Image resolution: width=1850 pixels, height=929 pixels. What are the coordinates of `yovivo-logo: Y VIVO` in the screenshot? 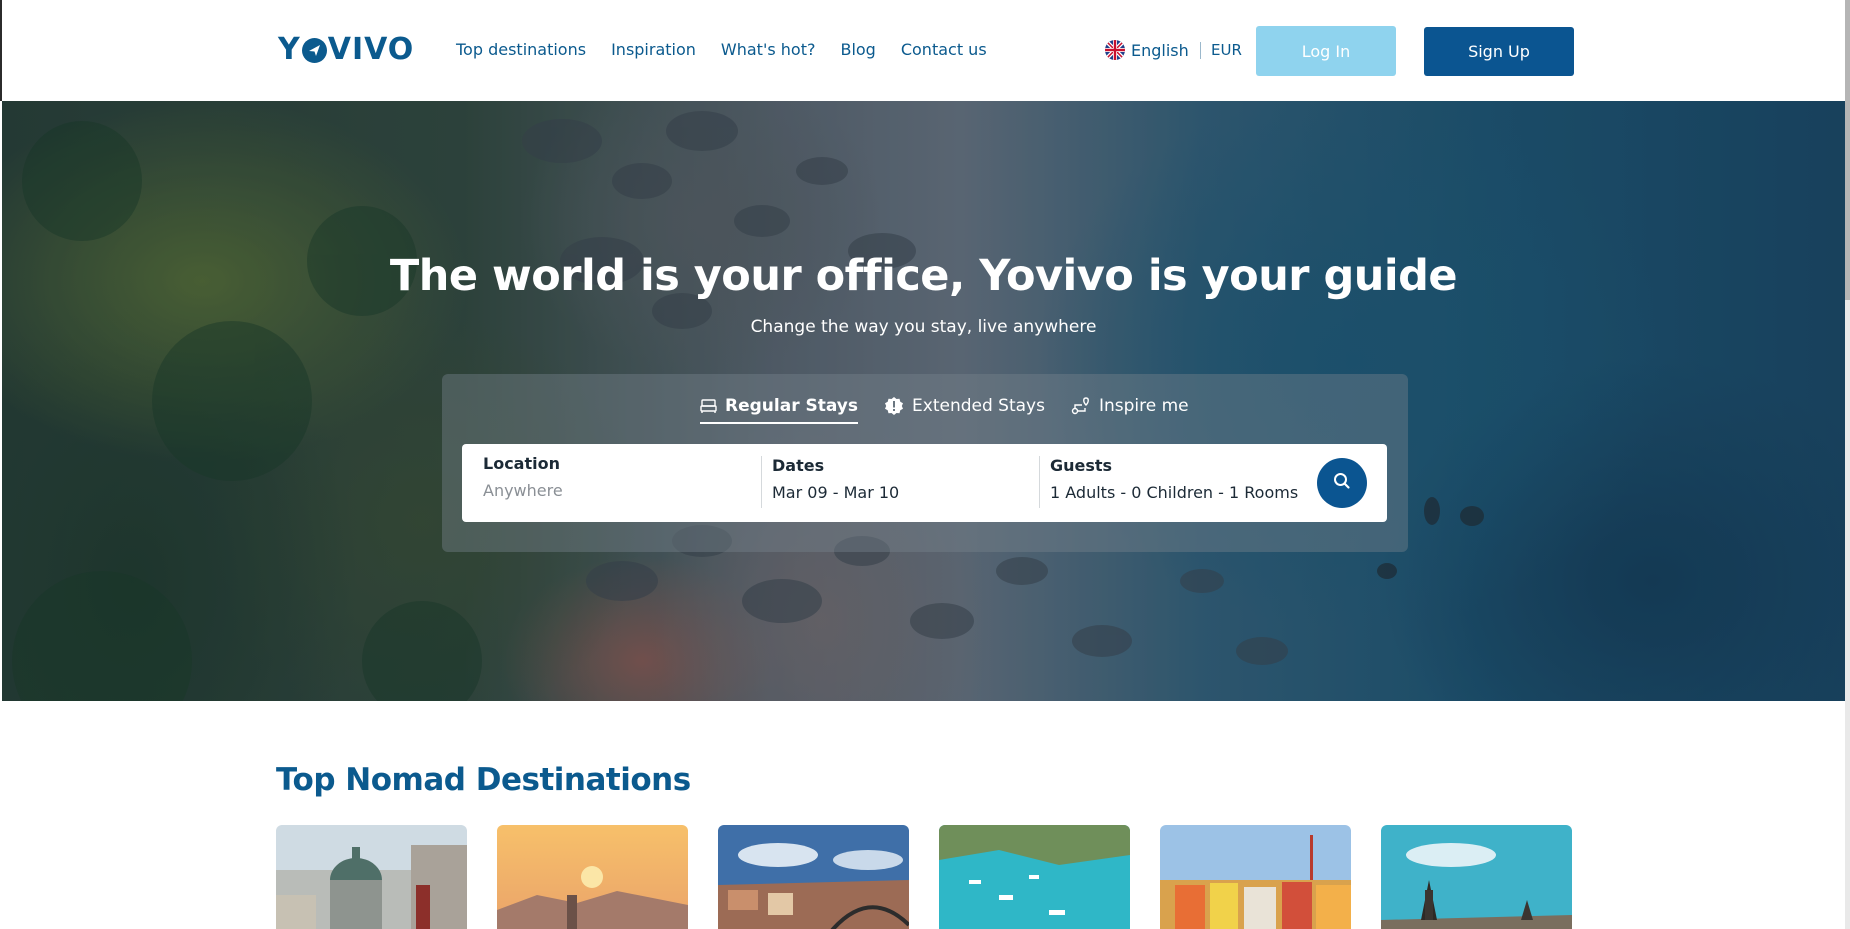 It's located at (346, 50).